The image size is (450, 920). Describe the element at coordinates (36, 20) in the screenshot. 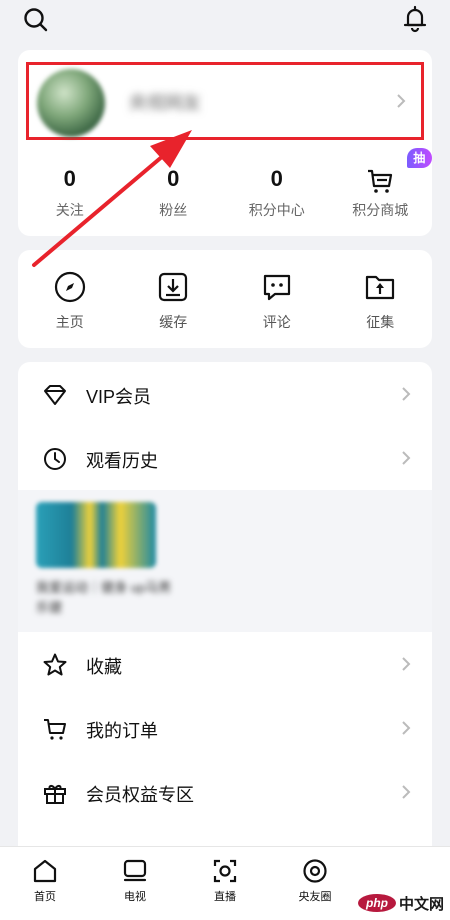

I see `search-icon` at that location.